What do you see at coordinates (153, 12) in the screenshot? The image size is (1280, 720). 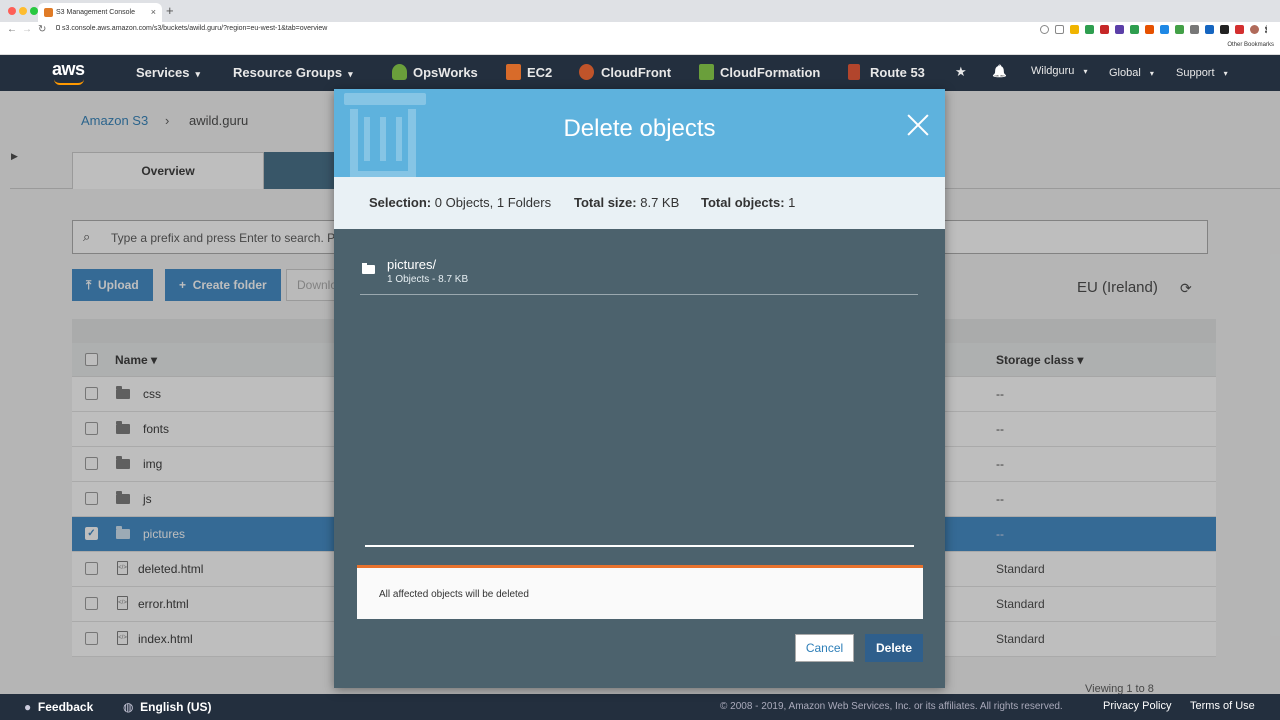 I see `tab-close-icon: ×` at bounding box center [153, 12].